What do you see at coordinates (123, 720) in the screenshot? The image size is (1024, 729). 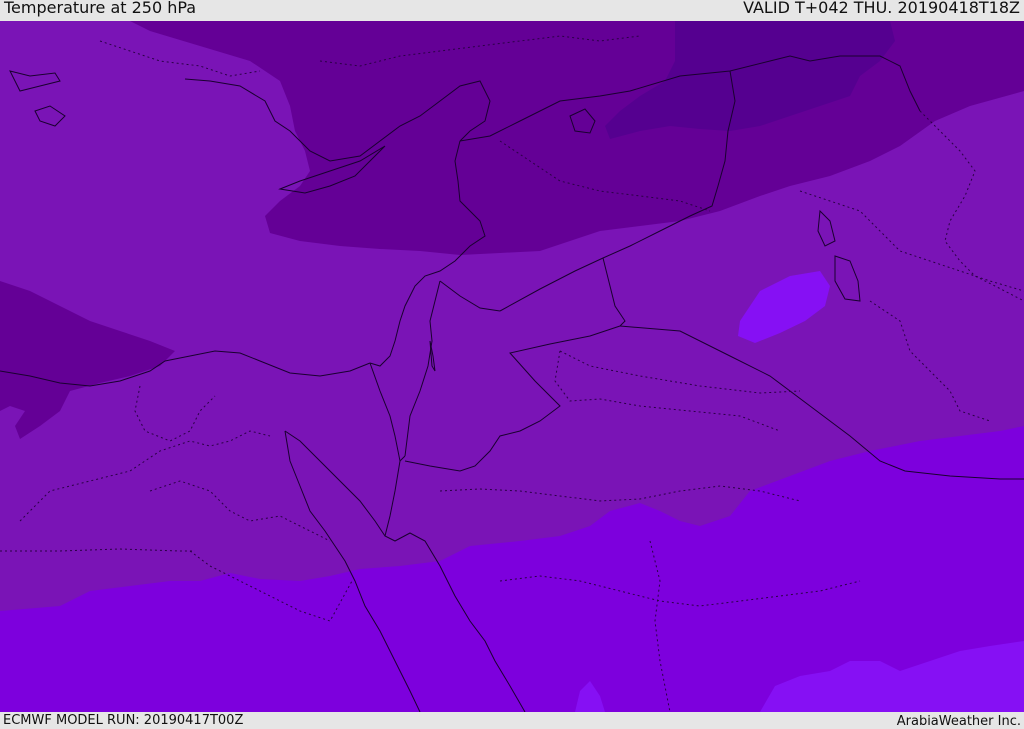 I see `model-run: ECMWF MODEL RUN: 20190417T00Z` at bounding box center [123, 720].